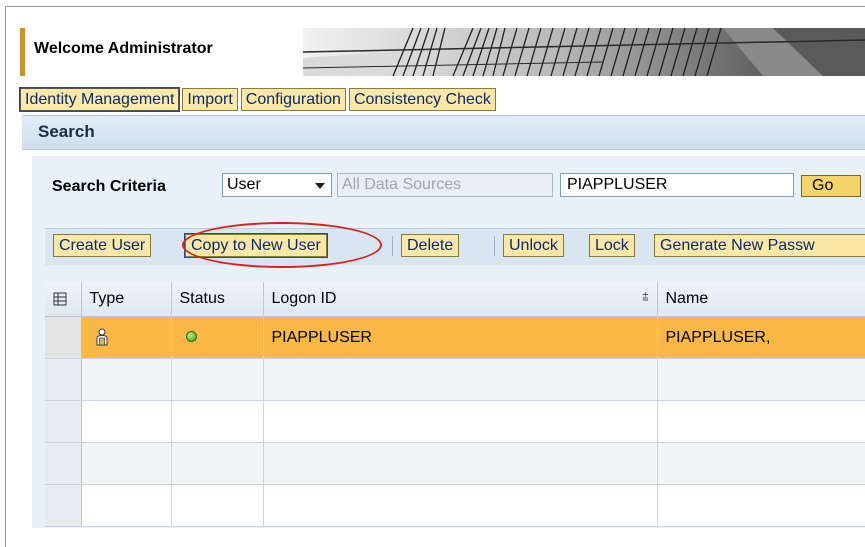 This screenshot has height=547, width=865. What do you see at coordinates (99, 99) in the screenshot?
I see `tab-identity-management: Identity Management` at bounding box center [99, 99].